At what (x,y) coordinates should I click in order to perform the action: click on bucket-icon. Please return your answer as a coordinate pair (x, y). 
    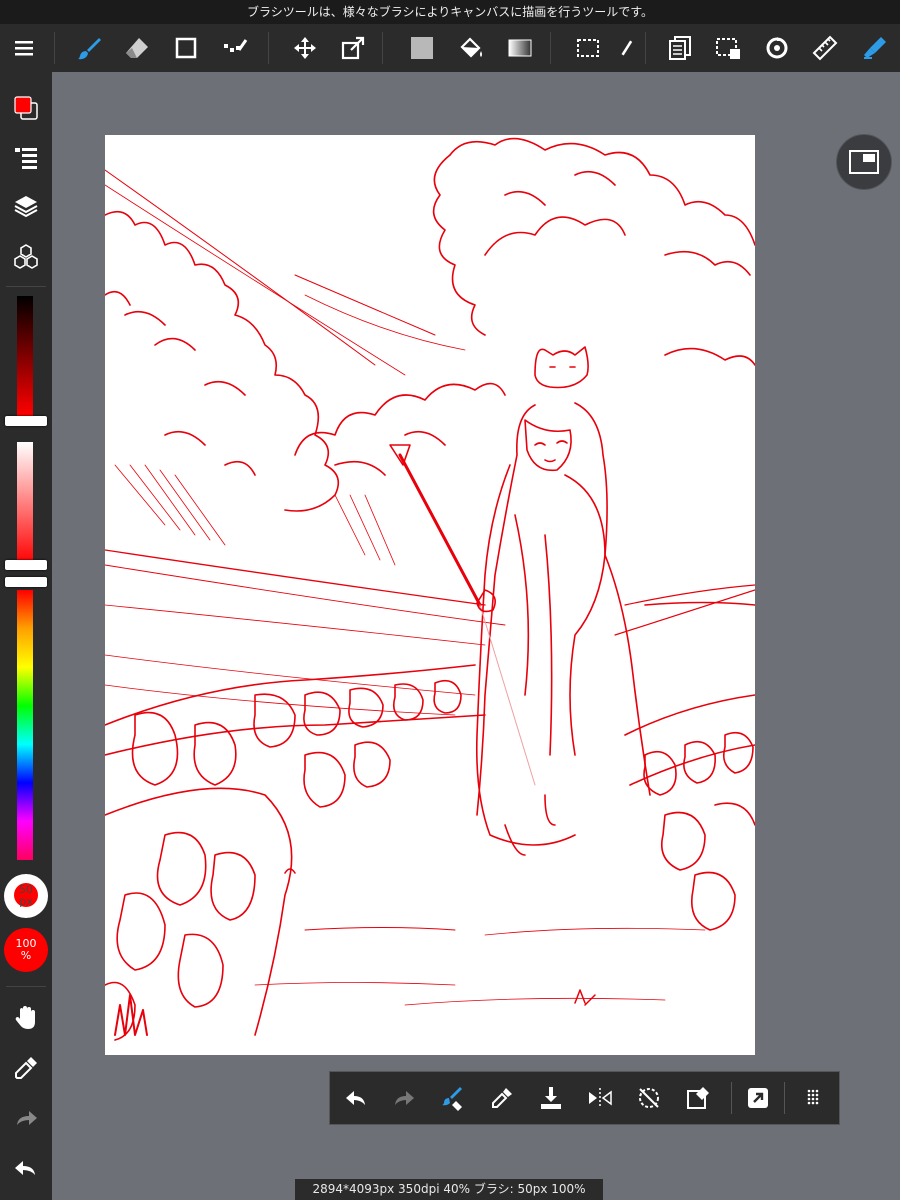
    Looking at the image, I should click on (471, 47).